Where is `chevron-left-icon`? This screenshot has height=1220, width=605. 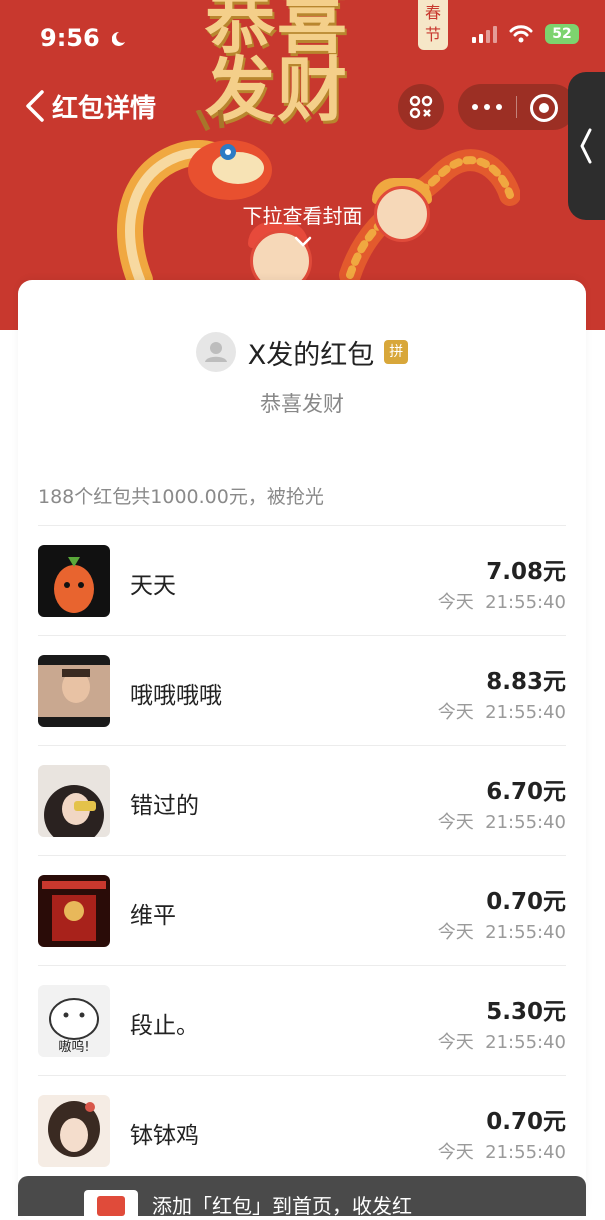 chevron-left-icon is located at coordinates (586, 146).